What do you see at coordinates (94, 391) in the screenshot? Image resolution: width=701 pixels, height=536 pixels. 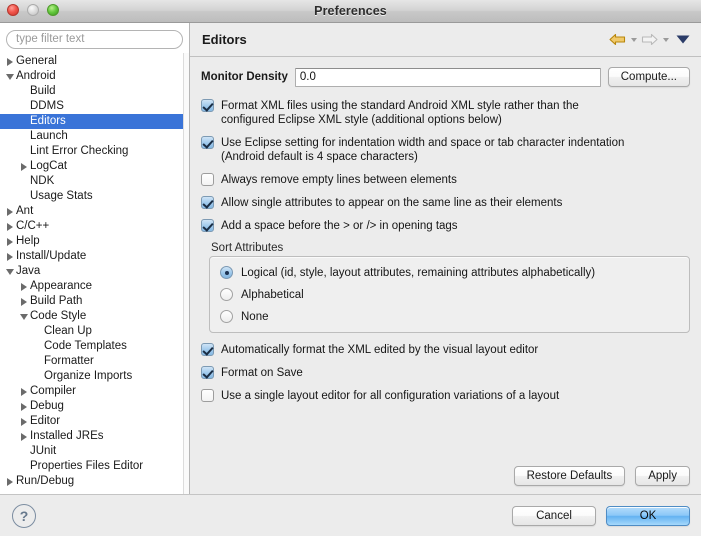 I see `sidebar-item-compiler: Compiler` at bounding box center [94, 391].